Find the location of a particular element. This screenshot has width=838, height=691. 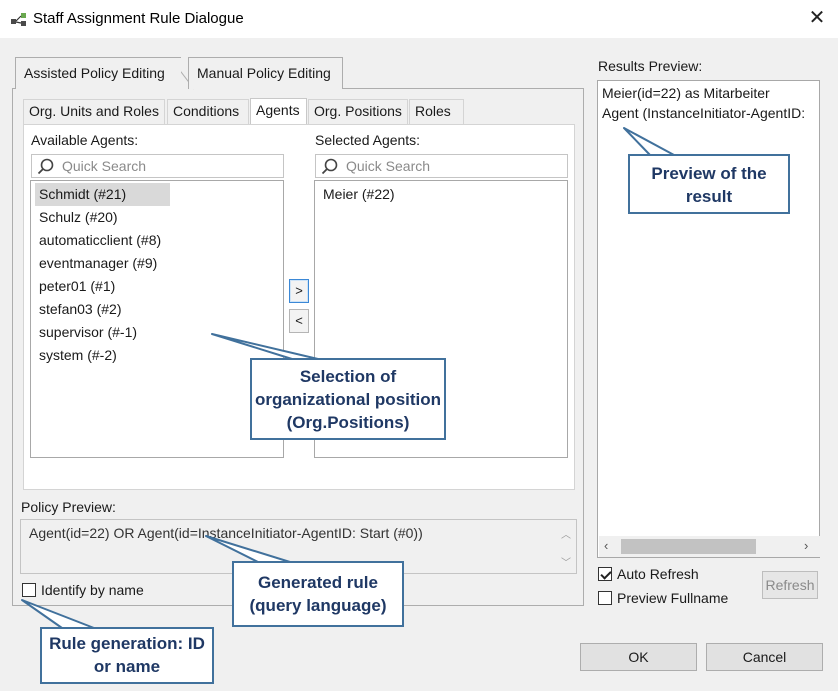

tab-label: Agents is located at coordinates (278, 110).